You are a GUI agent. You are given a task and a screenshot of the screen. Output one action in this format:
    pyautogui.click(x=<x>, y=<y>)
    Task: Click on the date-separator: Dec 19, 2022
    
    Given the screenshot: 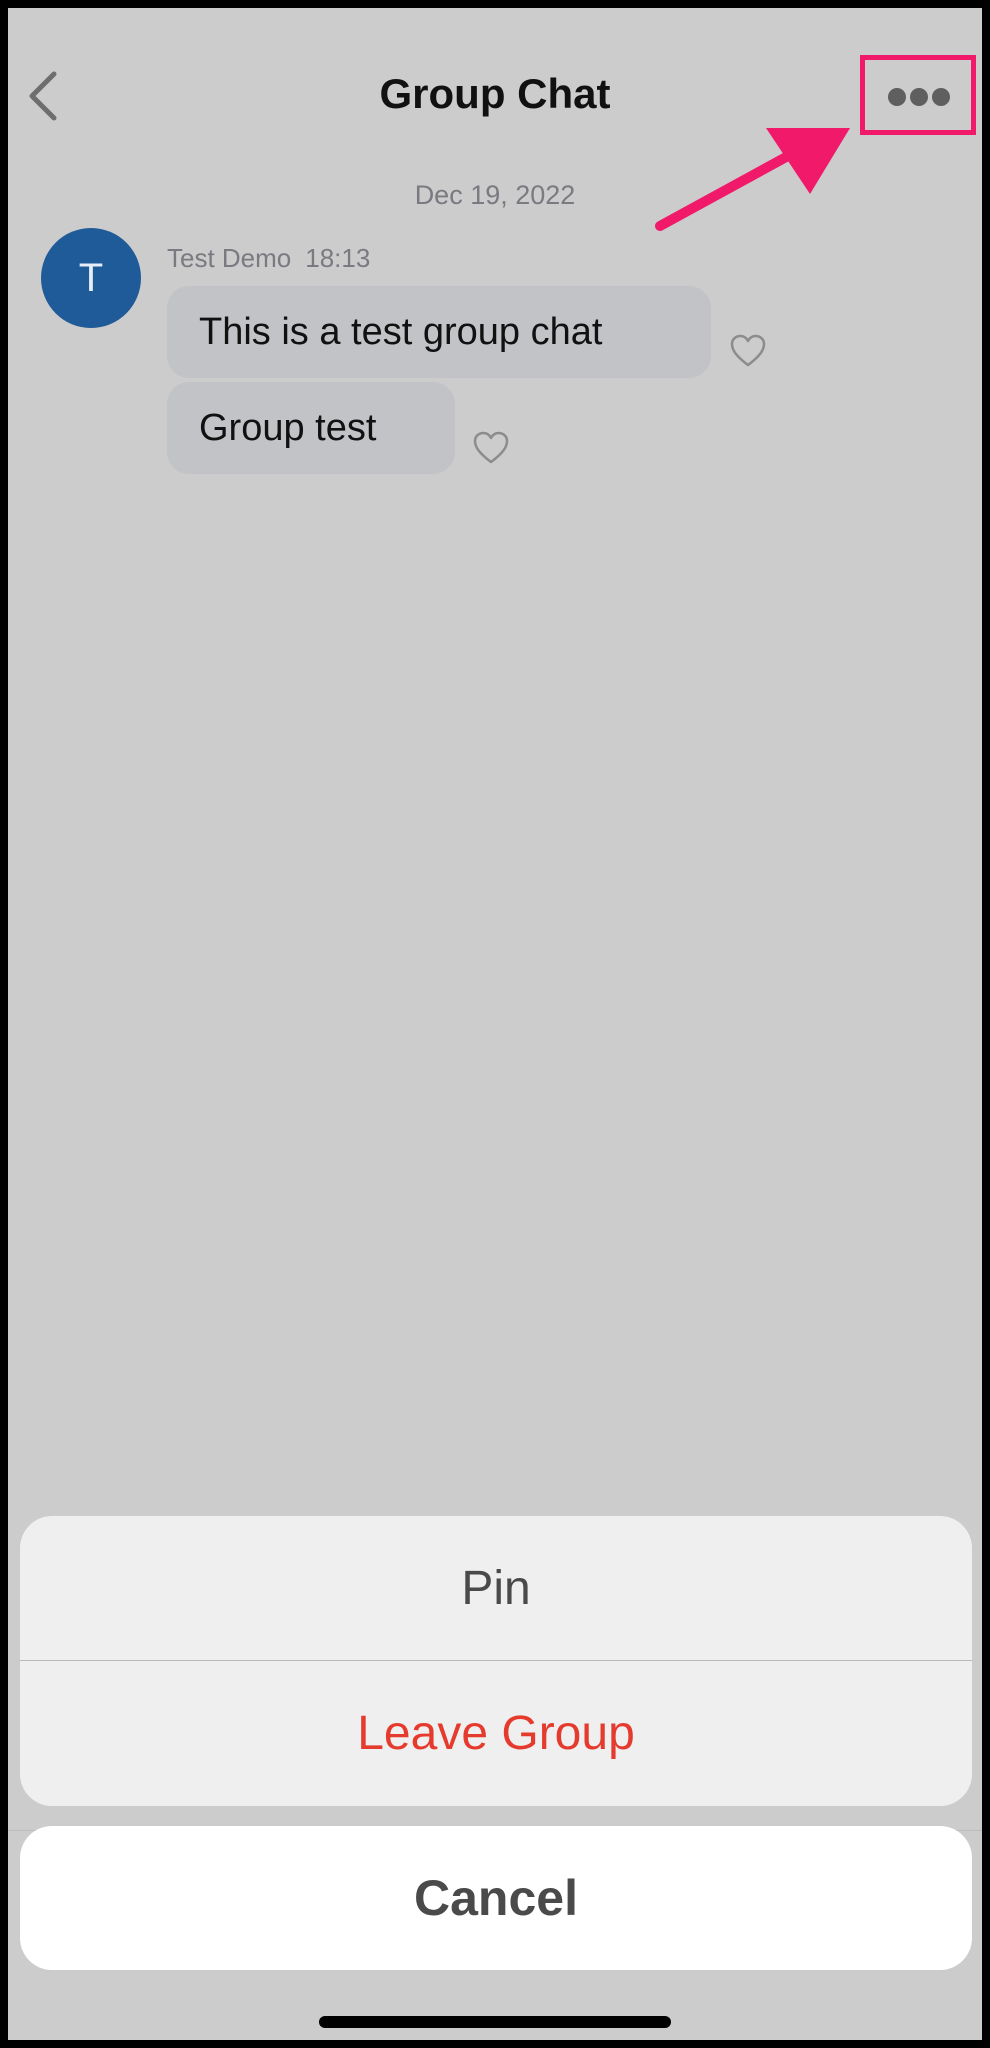 What is the action you would take?
    pyautogui.click(x=495, y=195)
    